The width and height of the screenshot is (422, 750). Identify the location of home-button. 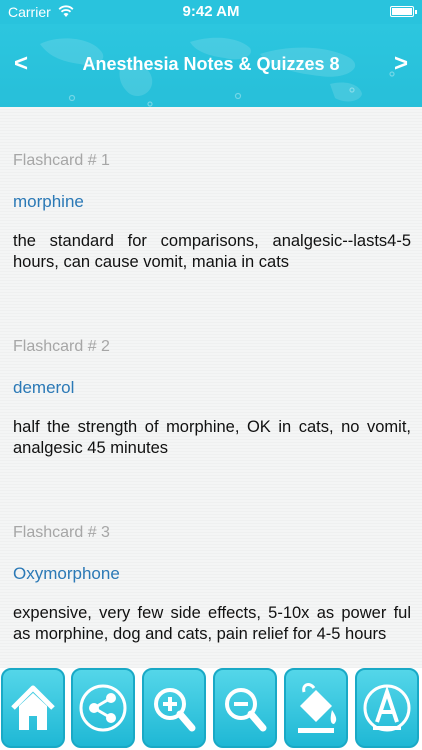
(33, 708).